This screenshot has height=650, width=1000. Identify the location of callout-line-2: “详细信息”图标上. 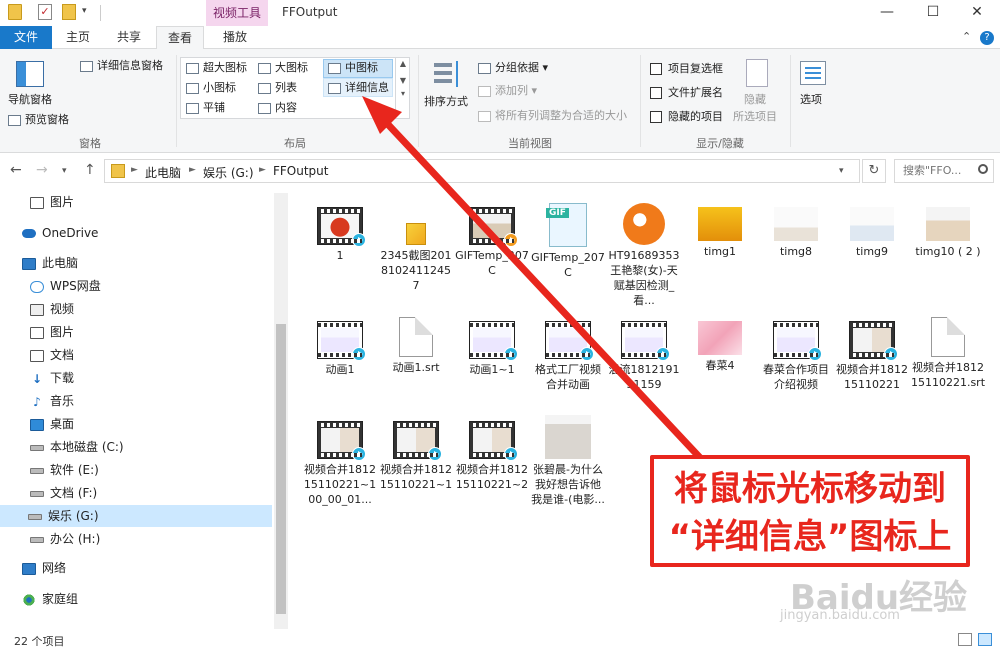
(810, 537).